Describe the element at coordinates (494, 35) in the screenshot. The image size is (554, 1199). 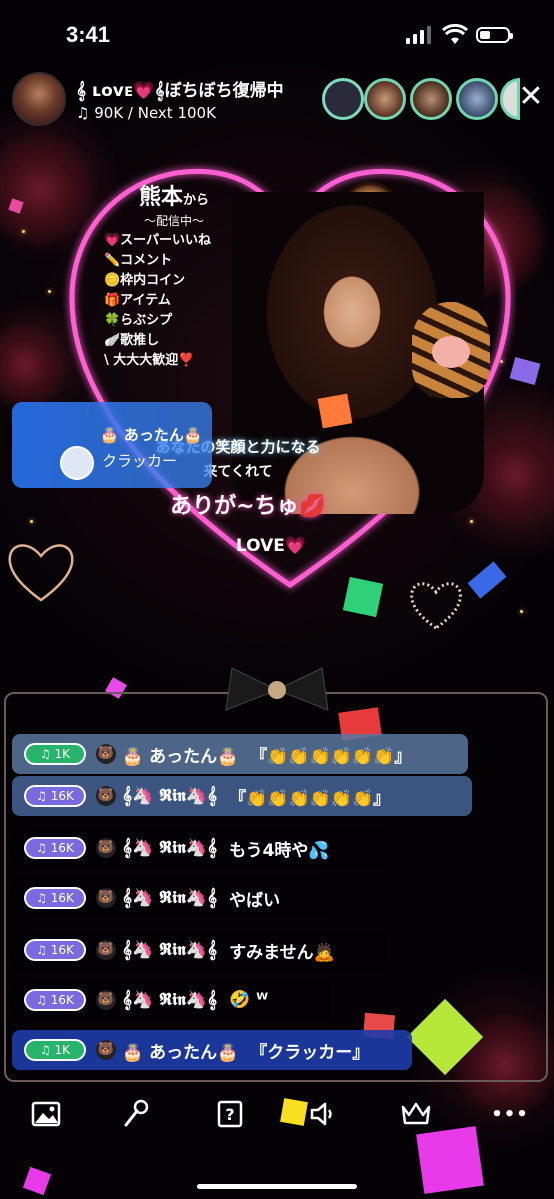
I see `battery-icon` at that location.